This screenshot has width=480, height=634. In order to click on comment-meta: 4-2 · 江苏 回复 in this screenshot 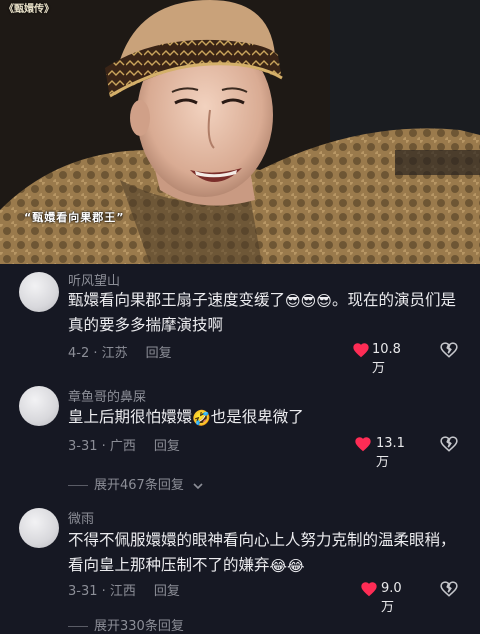, I will do `click(120, 351)`.